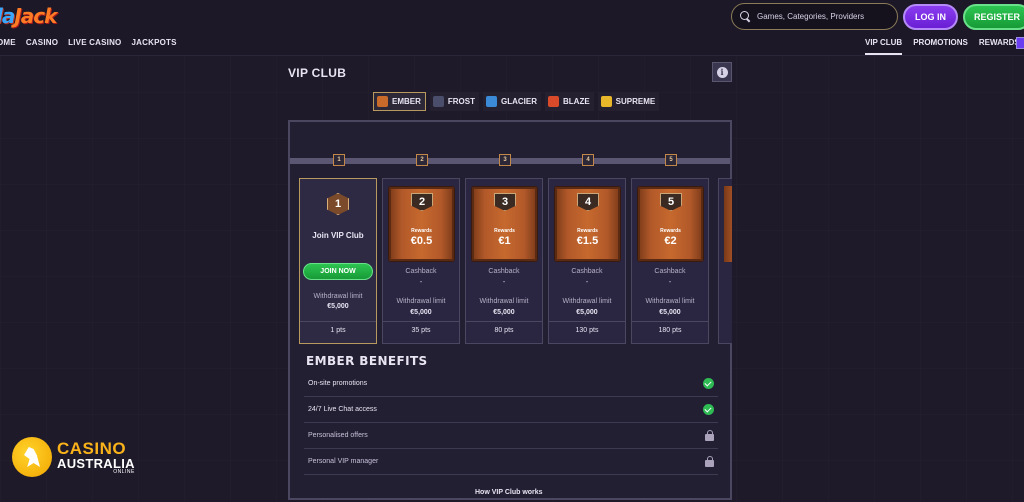 The width and height of the screenshot is (1024, 502). What do you see at coordinates (635, 101) in the screenshot?
I see `tab-label: SUPREME` at bounding box center [635, 101].